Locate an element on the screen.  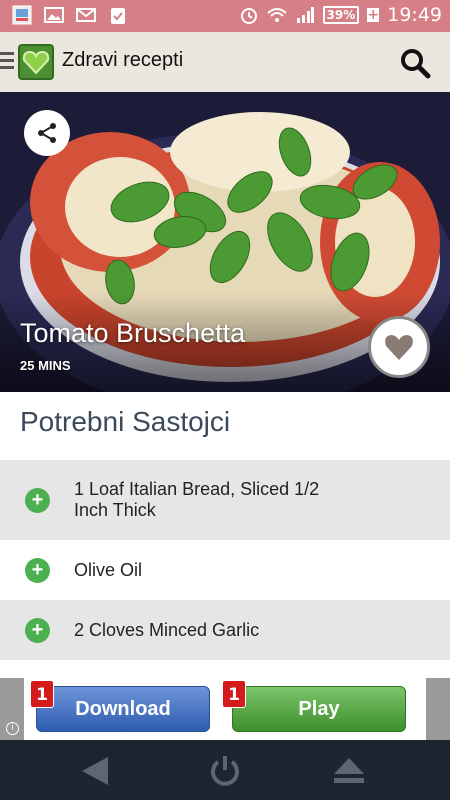
app-title: Zdravi recepti is located at coordinates (123, 60).